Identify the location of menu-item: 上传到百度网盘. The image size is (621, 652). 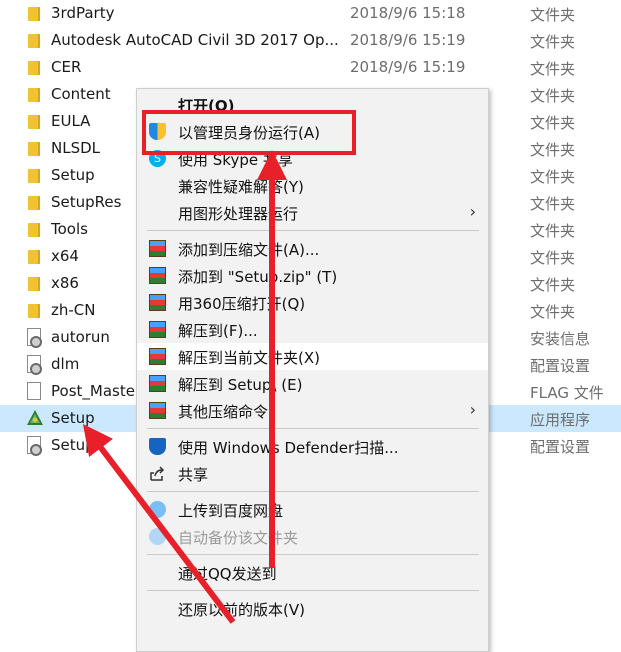
(312, 509).